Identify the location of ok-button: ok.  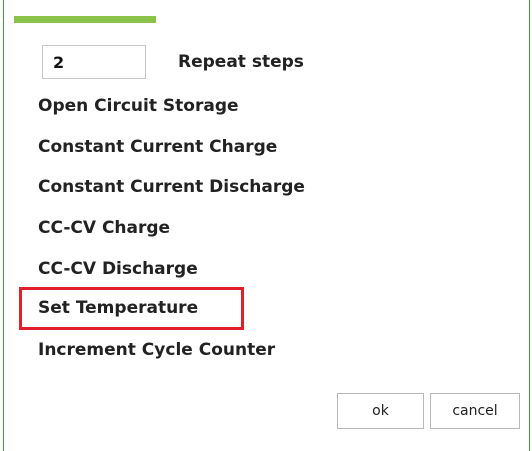
(380, 411).